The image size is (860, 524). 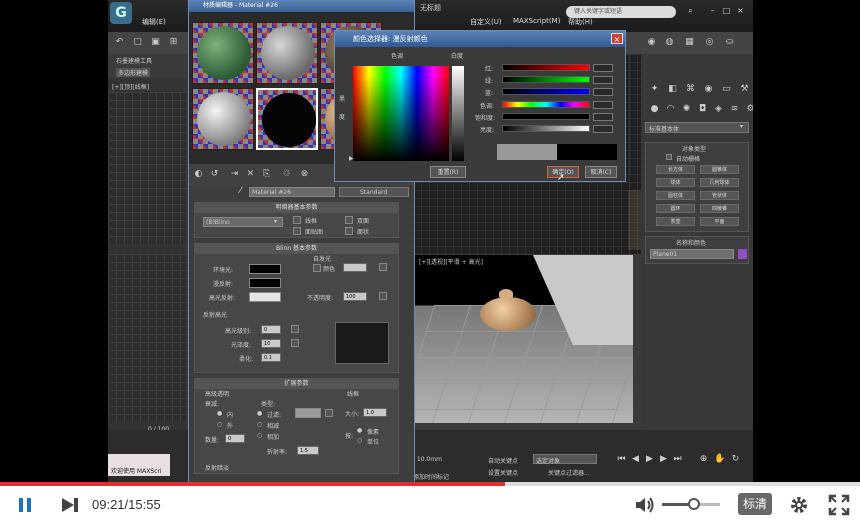 I want to click on green-value, so click(x=603, y=80).